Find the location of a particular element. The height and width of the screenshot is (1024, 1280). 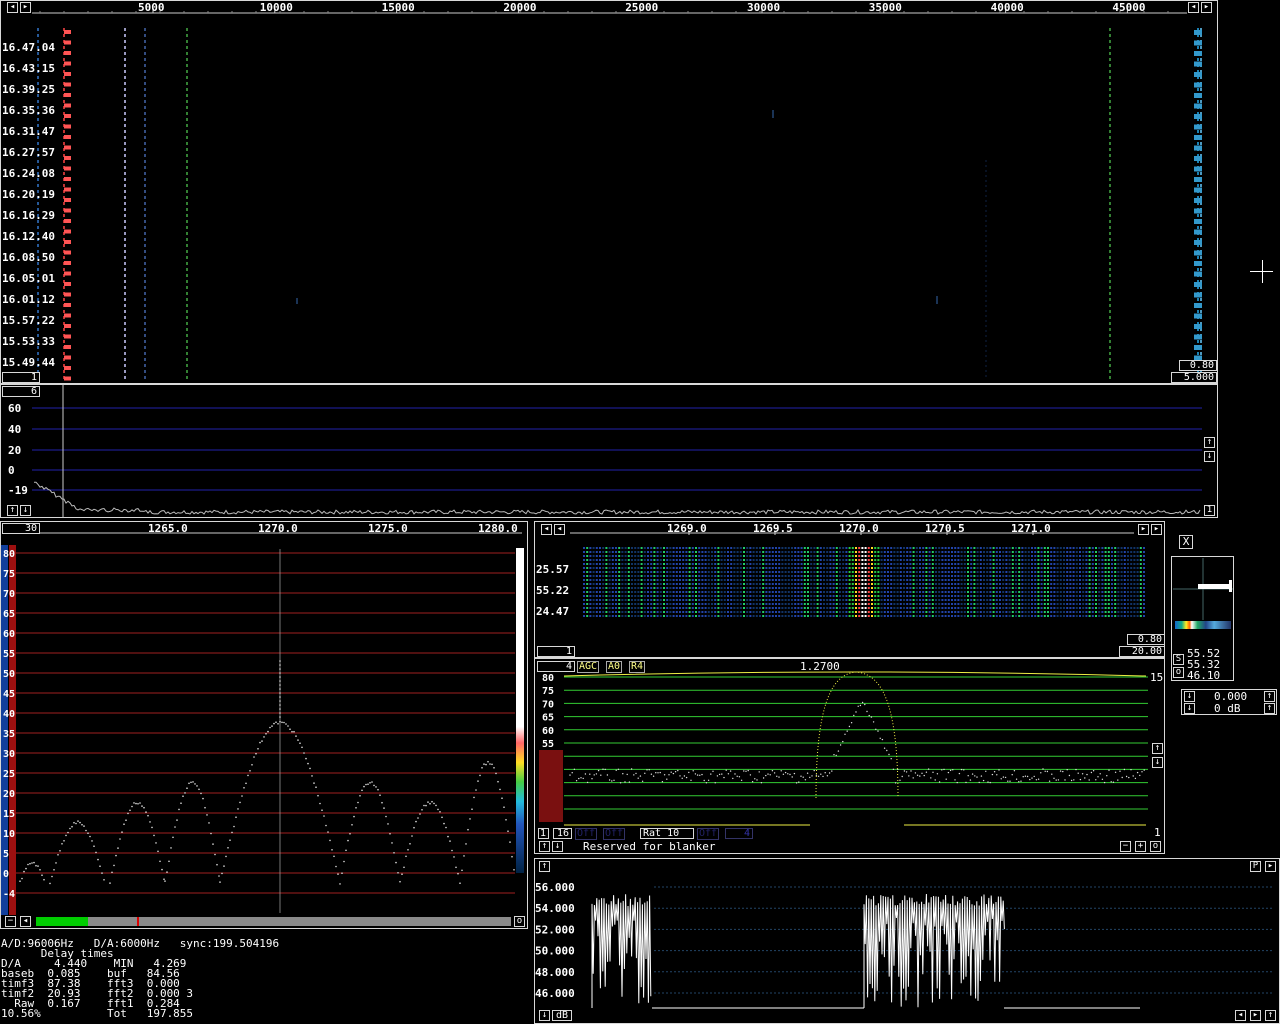

db-tick-label: 0 is located at coordinates (6, 874).